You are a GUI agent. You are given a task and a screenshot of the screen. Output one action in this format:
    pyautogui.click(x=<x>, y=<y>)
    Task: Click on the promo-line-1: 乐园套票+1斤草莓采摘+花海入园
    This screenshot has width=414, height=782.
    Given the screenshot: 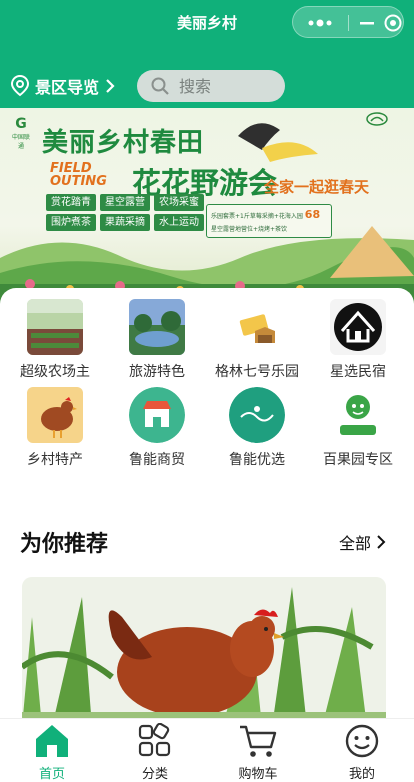 What is the action you would take?
    pyautogui.click(x=257, y=216)
    